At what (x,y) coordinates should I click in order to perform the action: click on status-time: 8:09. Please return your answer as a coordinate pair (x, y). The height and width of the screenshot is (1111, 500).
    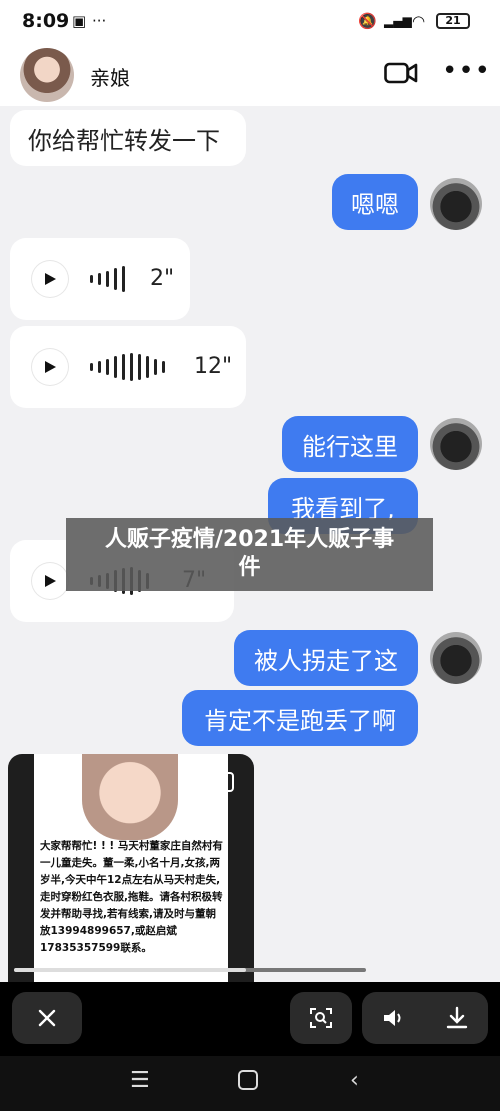
    Looking at the image, I should click on (46, 21).